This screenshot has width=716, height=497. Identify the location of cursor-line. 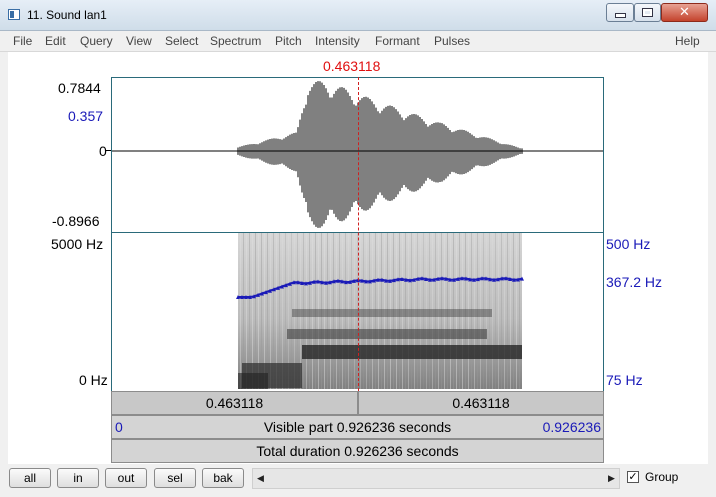
(358, 234).